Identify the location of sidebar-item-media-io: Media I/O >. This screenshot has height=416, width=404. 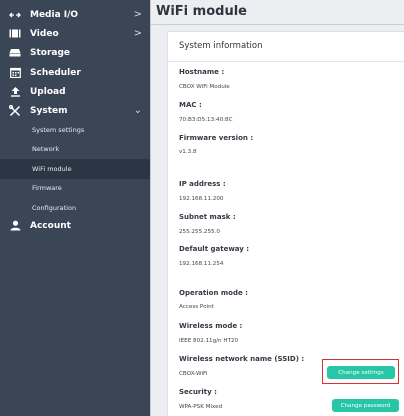
(75, 15).